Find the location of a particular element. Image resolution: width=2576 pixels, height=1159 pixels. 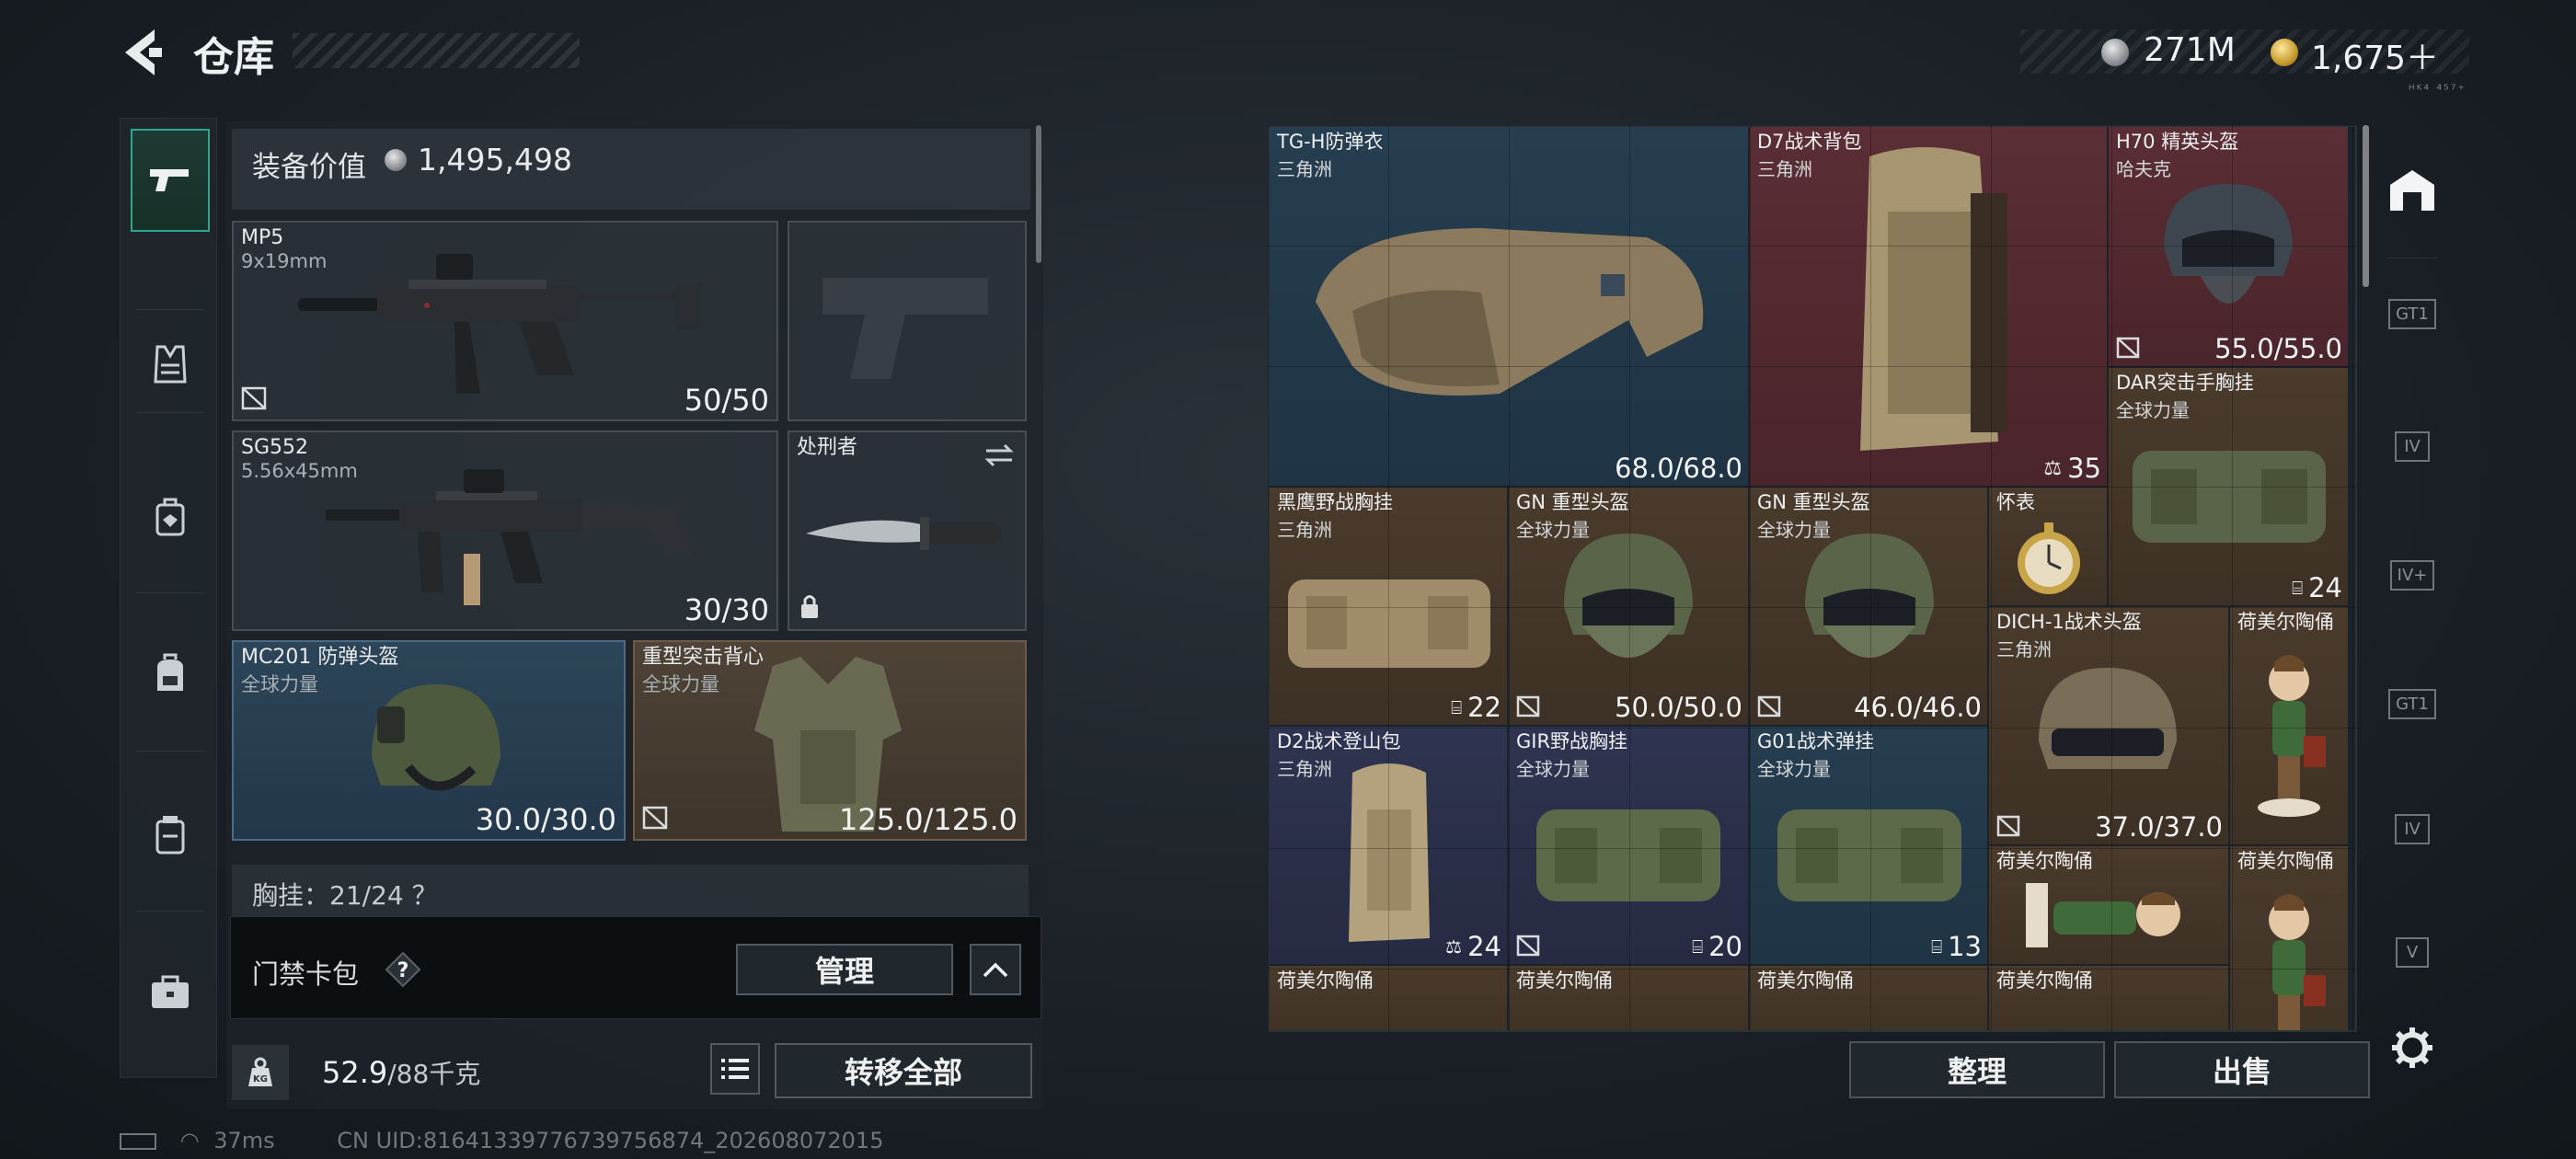

tab-gt1-label: GT1 is located at coordinates (2412, 313).